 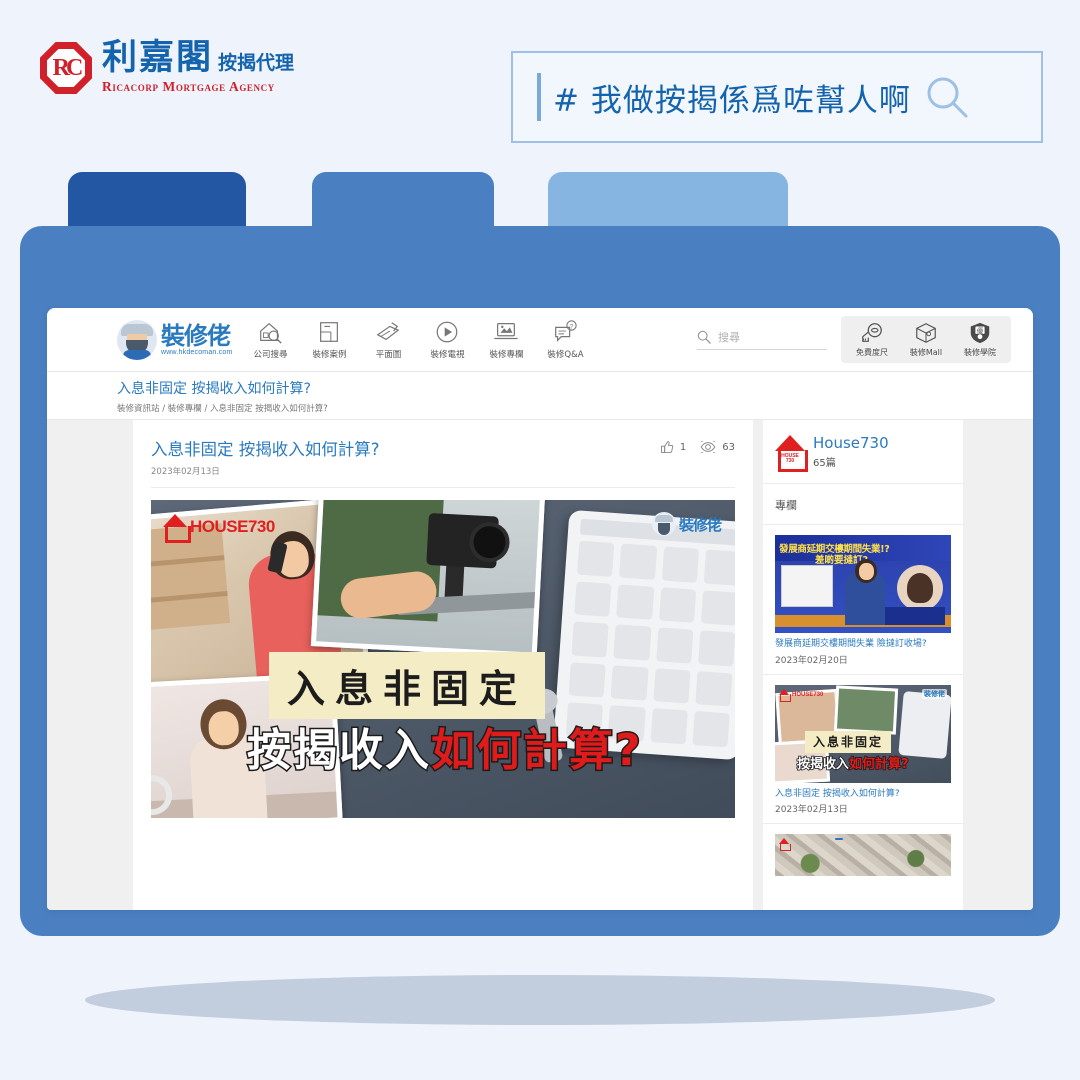 I want to click on util-label: 裝修學院, so click(x=980, y=352).